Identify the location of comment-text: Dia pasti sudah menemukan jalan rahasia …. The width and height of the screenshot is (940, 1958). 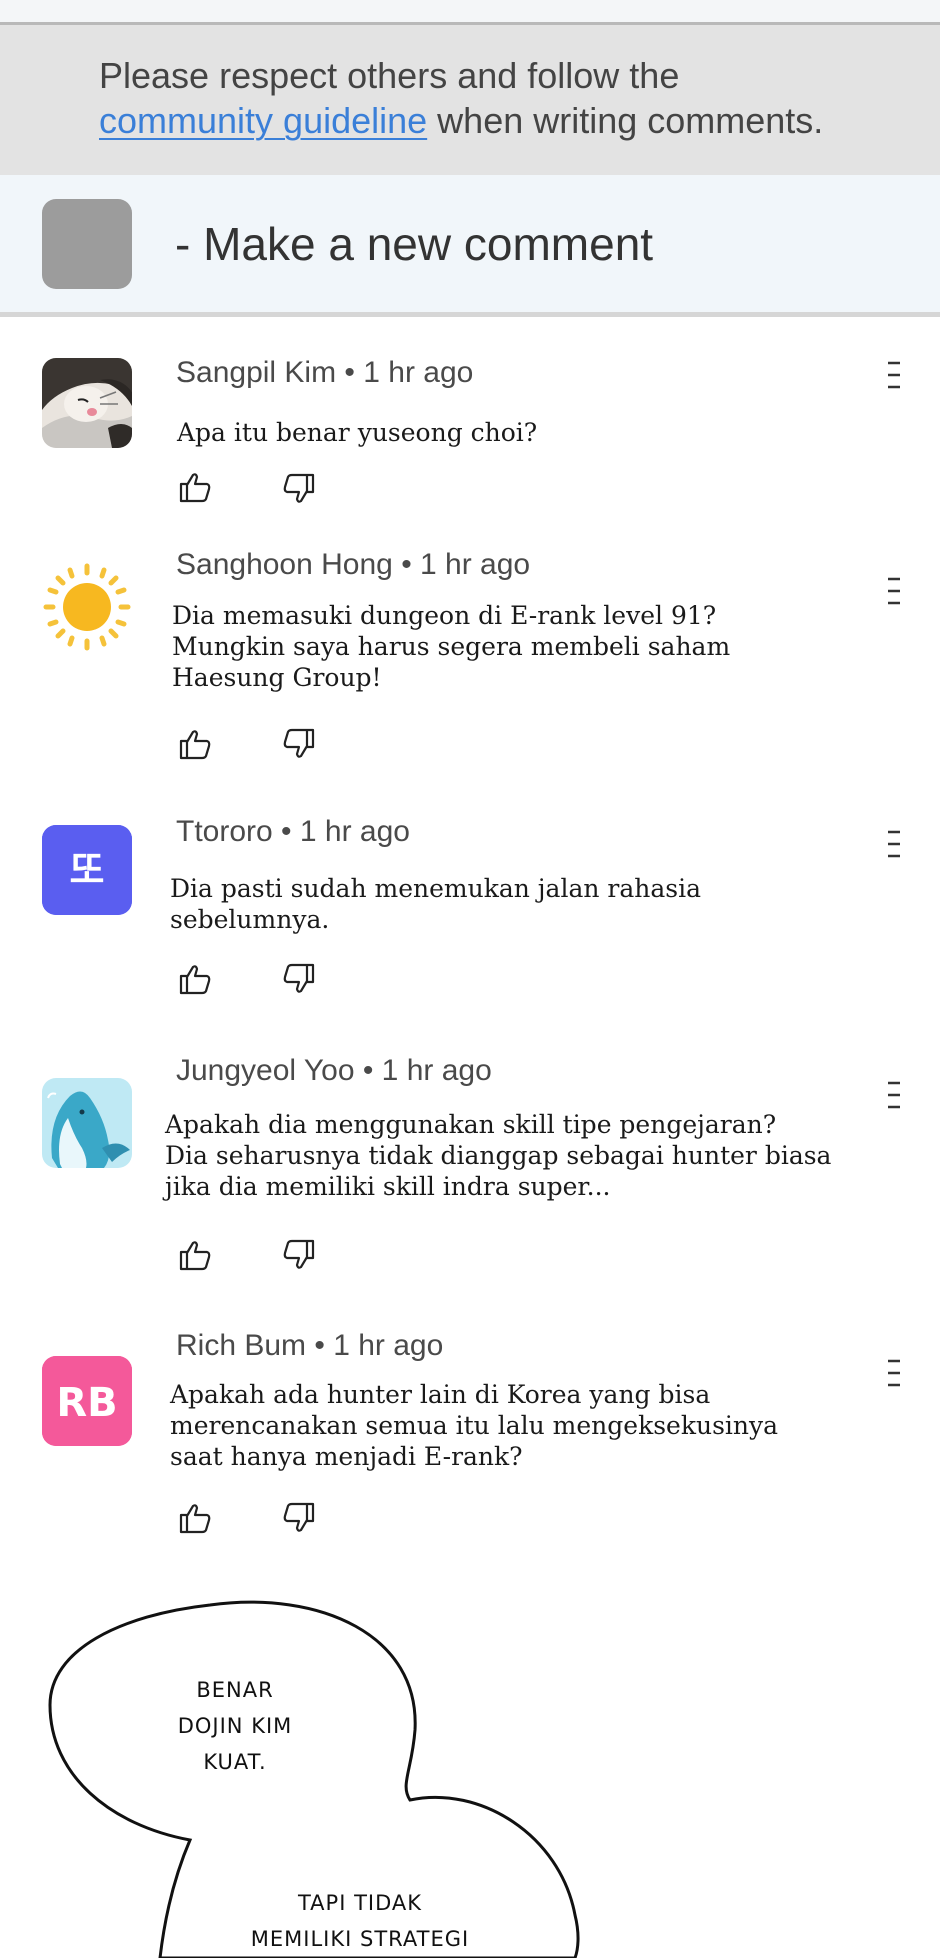
(436, 904).